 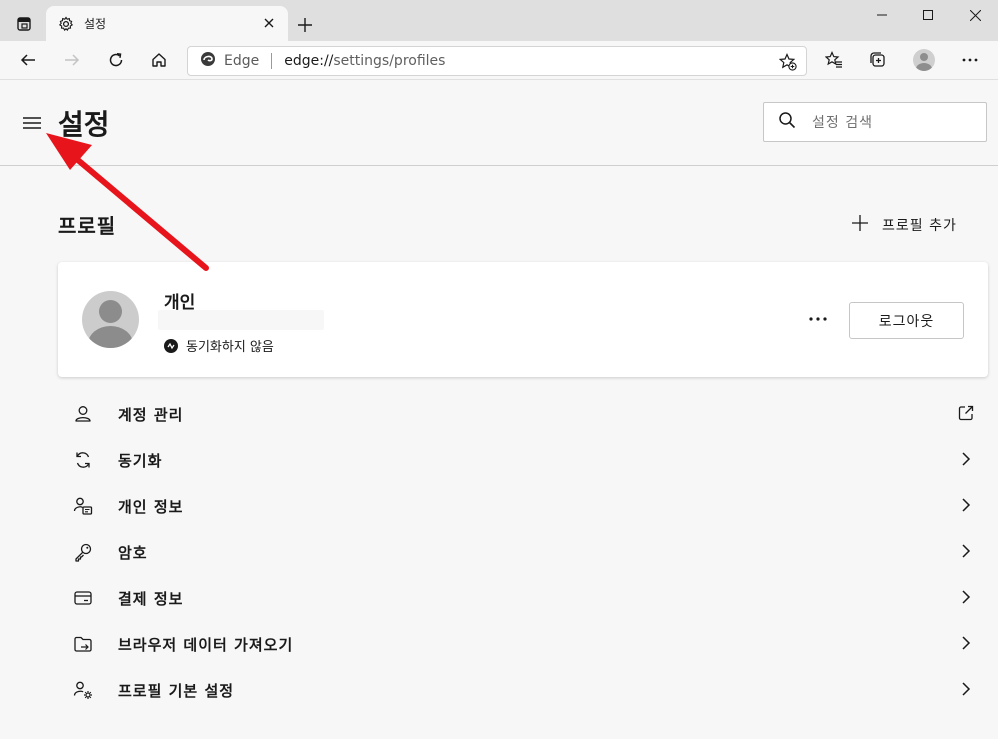 I want to click on gear-icon, so click(x=66, y=24).